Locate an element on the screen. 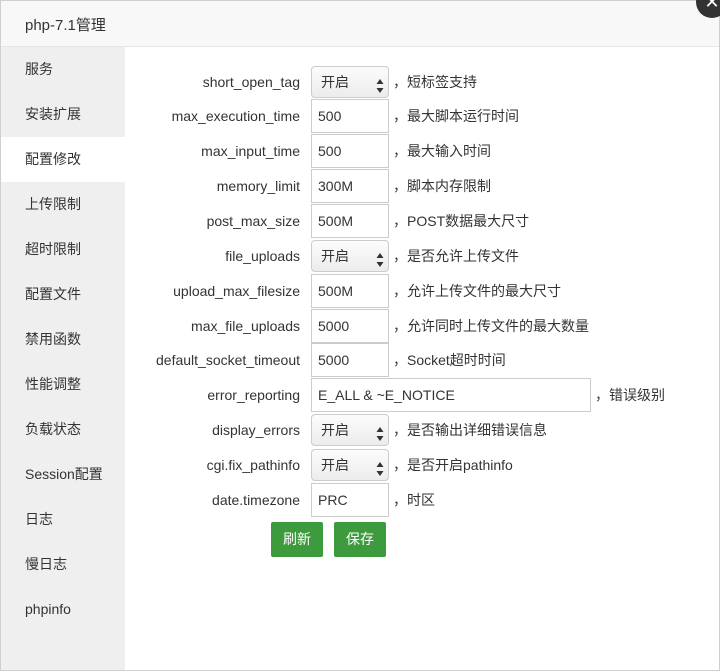 Image resolution: width=720 pixels, height=671 pixels. sidebar-item-4: 超时限制 is located at coordinates (63, 249).